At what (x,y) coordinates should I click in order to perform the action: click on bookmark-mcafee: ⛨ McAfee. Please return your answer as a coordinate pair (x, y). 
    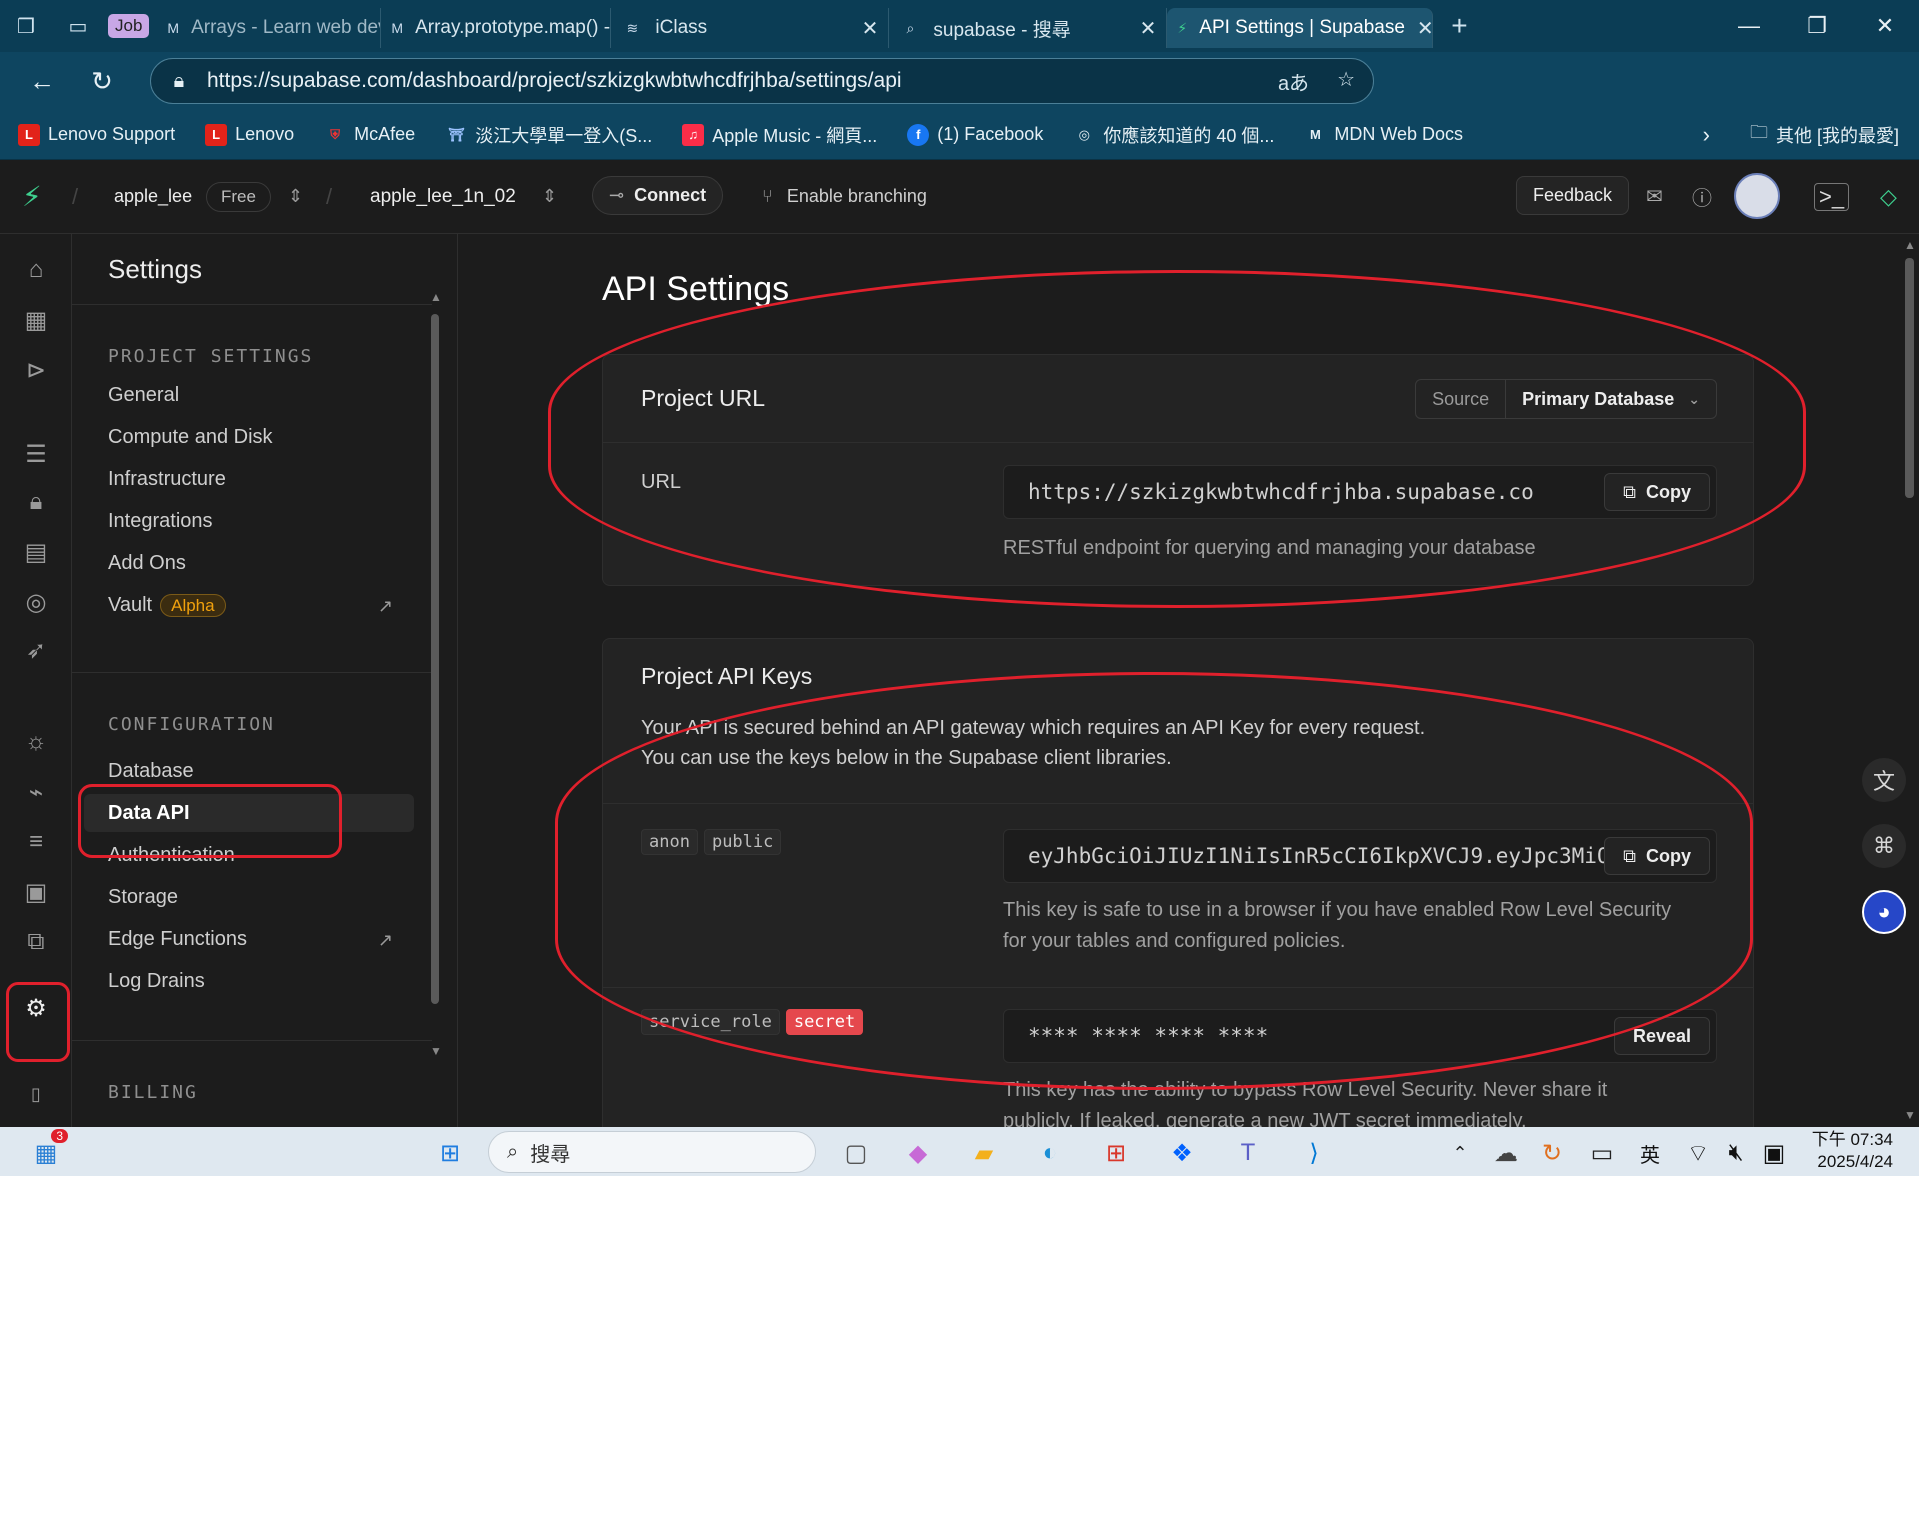
    Looking at the image, I should click on (369, 135).